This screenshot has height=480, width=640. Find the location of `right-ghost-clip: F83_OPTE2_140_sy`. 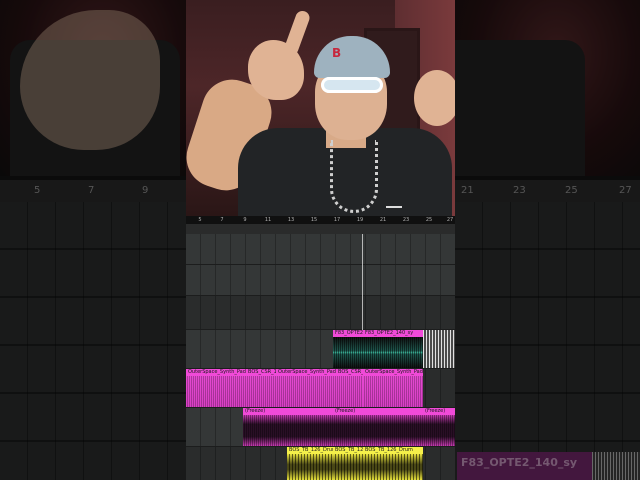

right-ghost-clip: F83_OPTE2_140_sy is located at coordinates (524, 466).